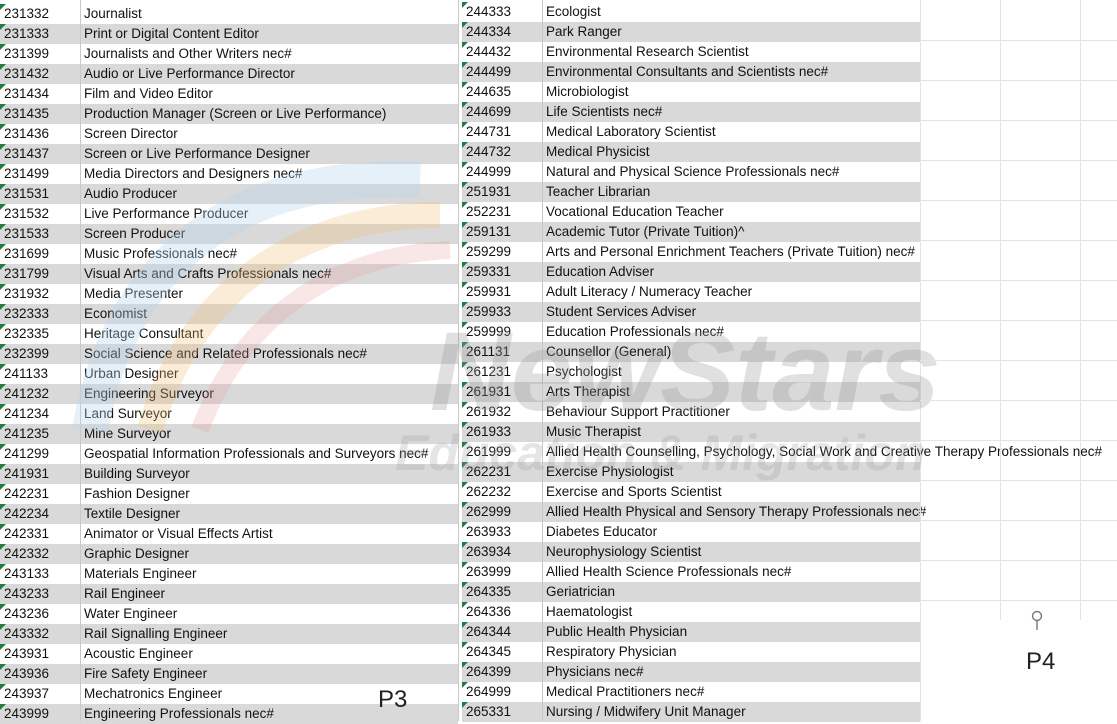 The height and width of the screenshot is (724, 1117). What do you see at coordinates (635, 212) in the screenshot?
I see `occupation-title-cell: Vocational Education Teacher` at bounding box center [635, 212].